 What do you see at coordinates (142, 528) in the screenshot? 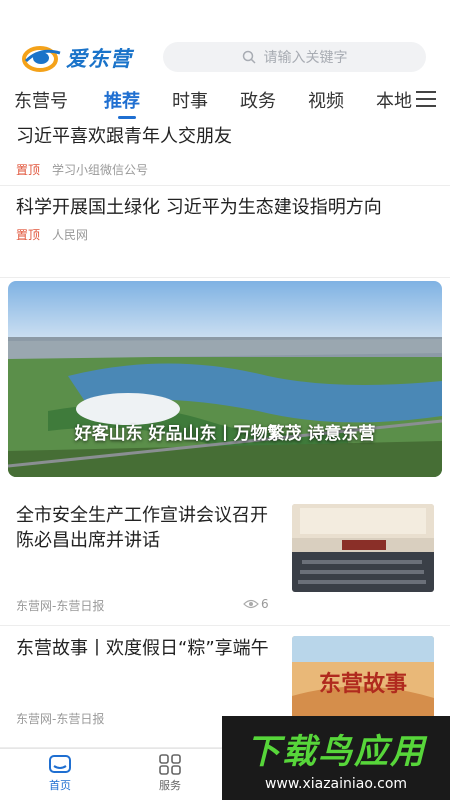
I see `news-title: 全市安全生产工作宣讲会议召开 陈必昌出席并讲话` at bounding box center [142, 528].